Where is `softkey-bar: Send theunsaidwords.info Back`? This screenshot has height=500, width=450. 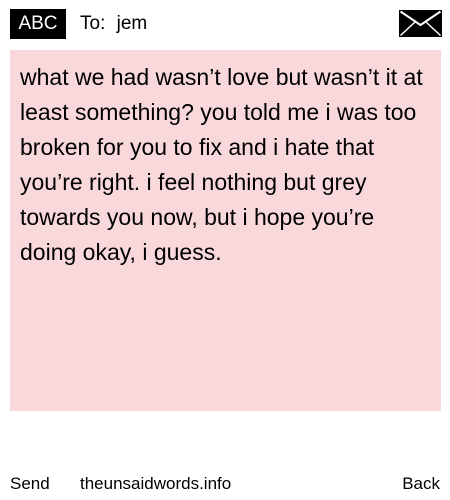
softkey-bar: Send theunsaidwords.info Back is located at coordinates (225, 484).